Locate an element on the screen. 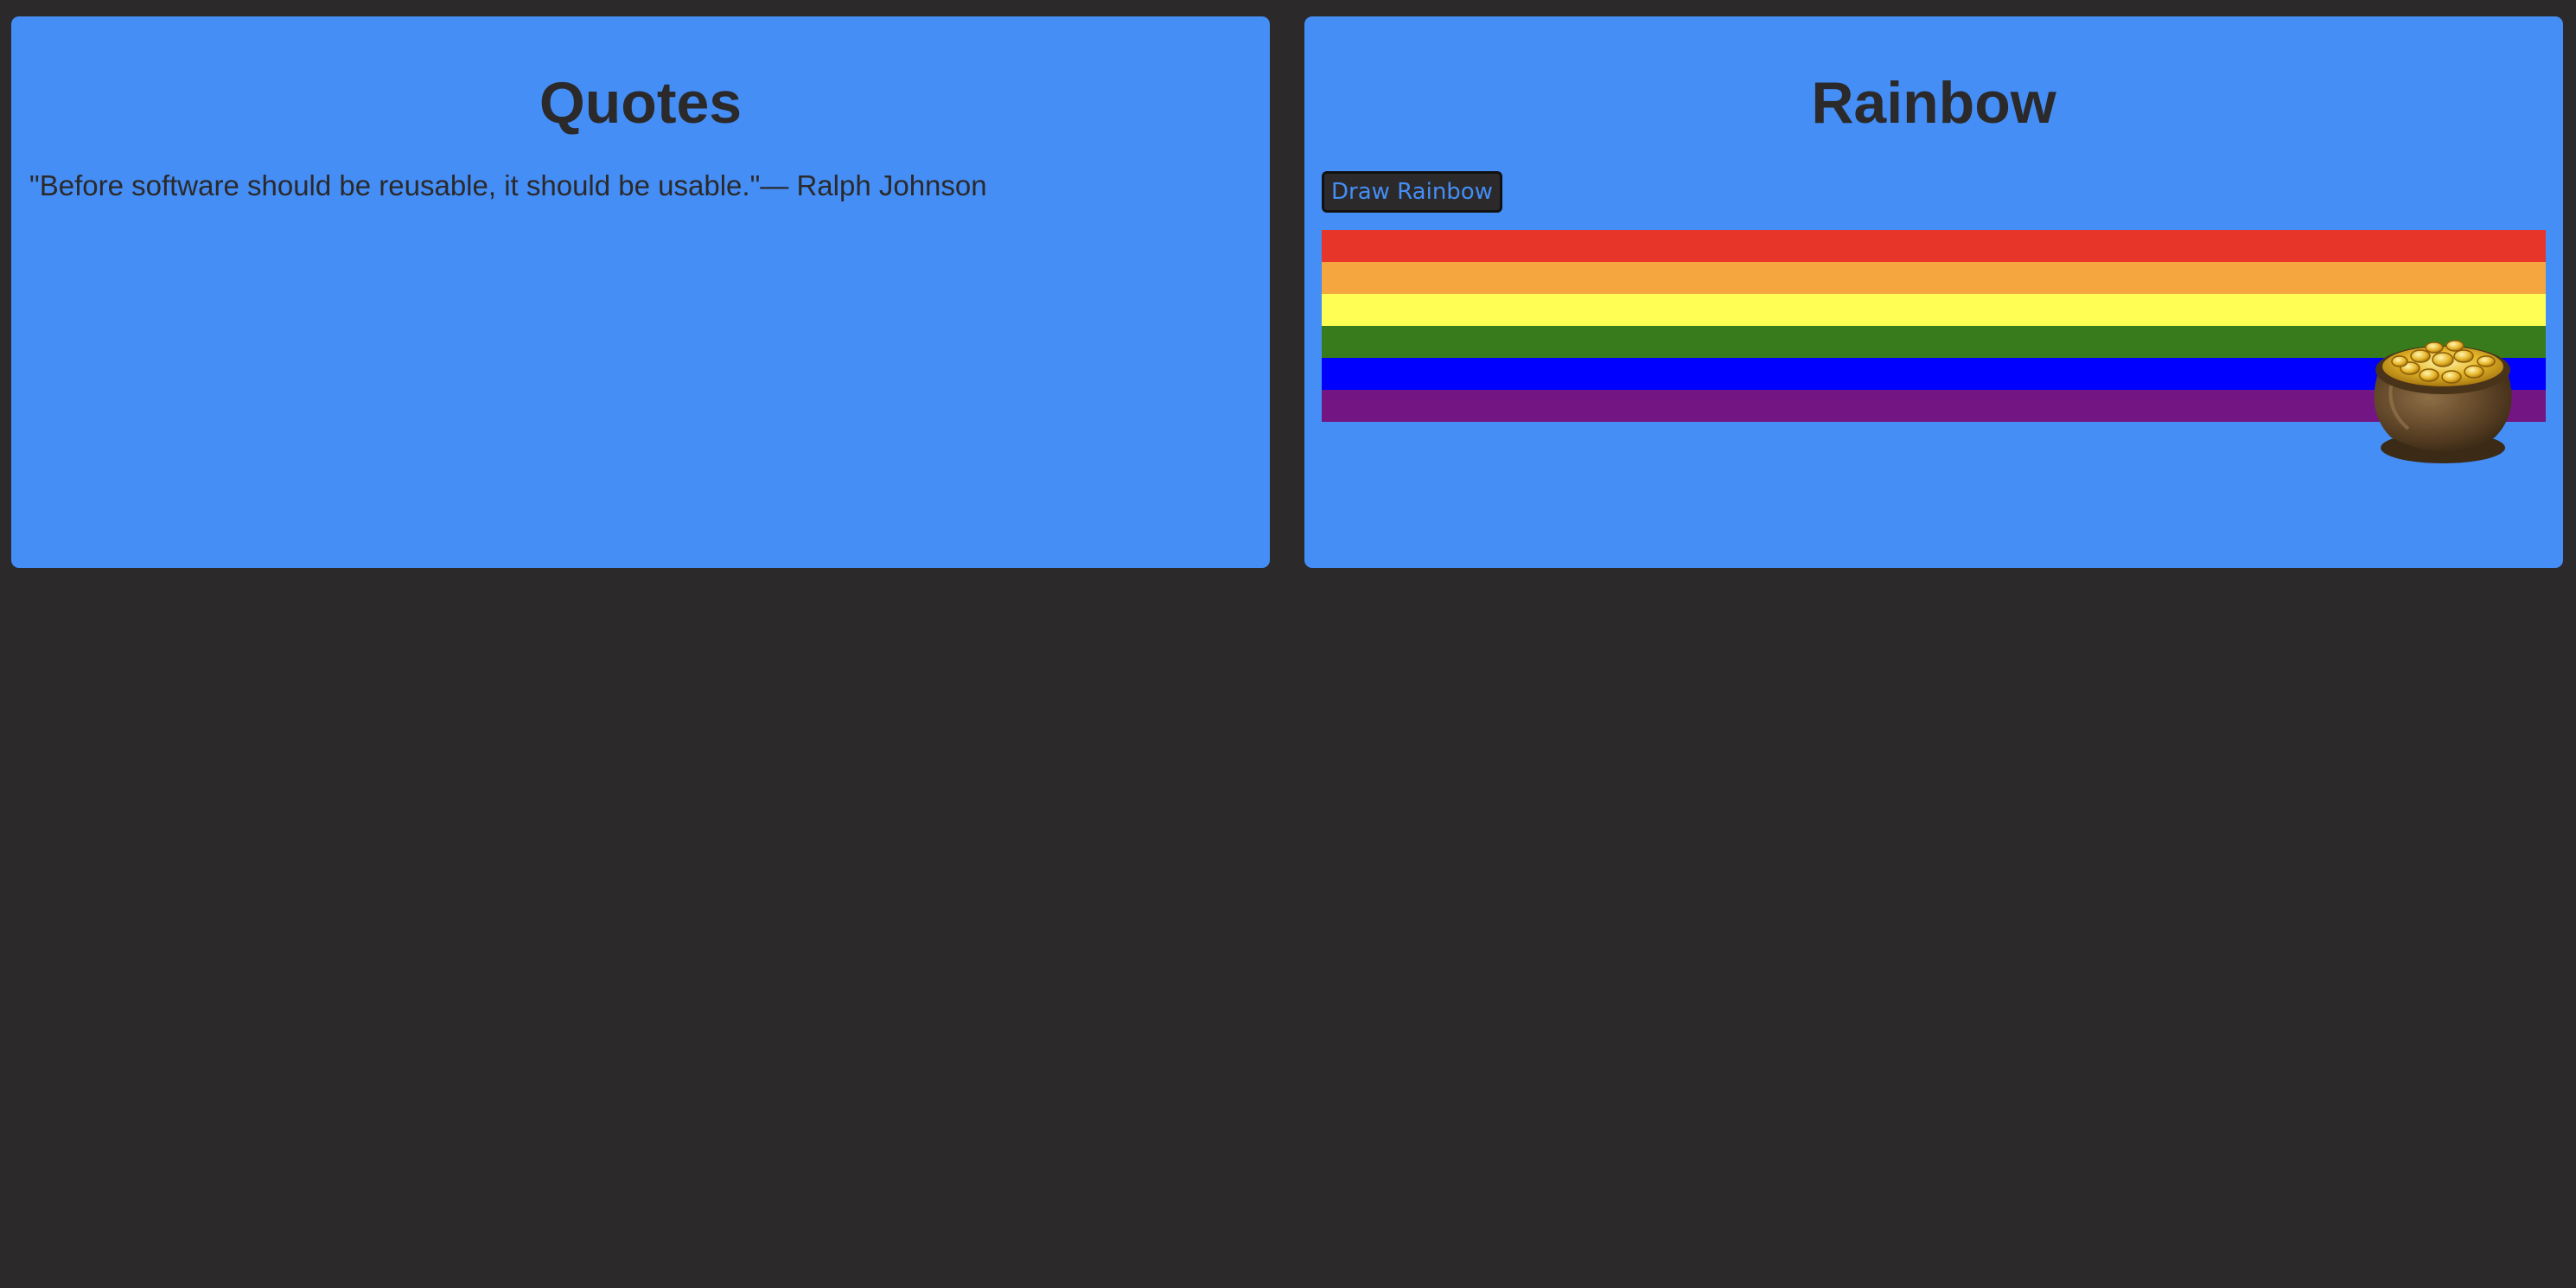 The height and width of the screenshot is (1288, 2576). rainbow-stripe-red is located at coordinates (1934, 246).